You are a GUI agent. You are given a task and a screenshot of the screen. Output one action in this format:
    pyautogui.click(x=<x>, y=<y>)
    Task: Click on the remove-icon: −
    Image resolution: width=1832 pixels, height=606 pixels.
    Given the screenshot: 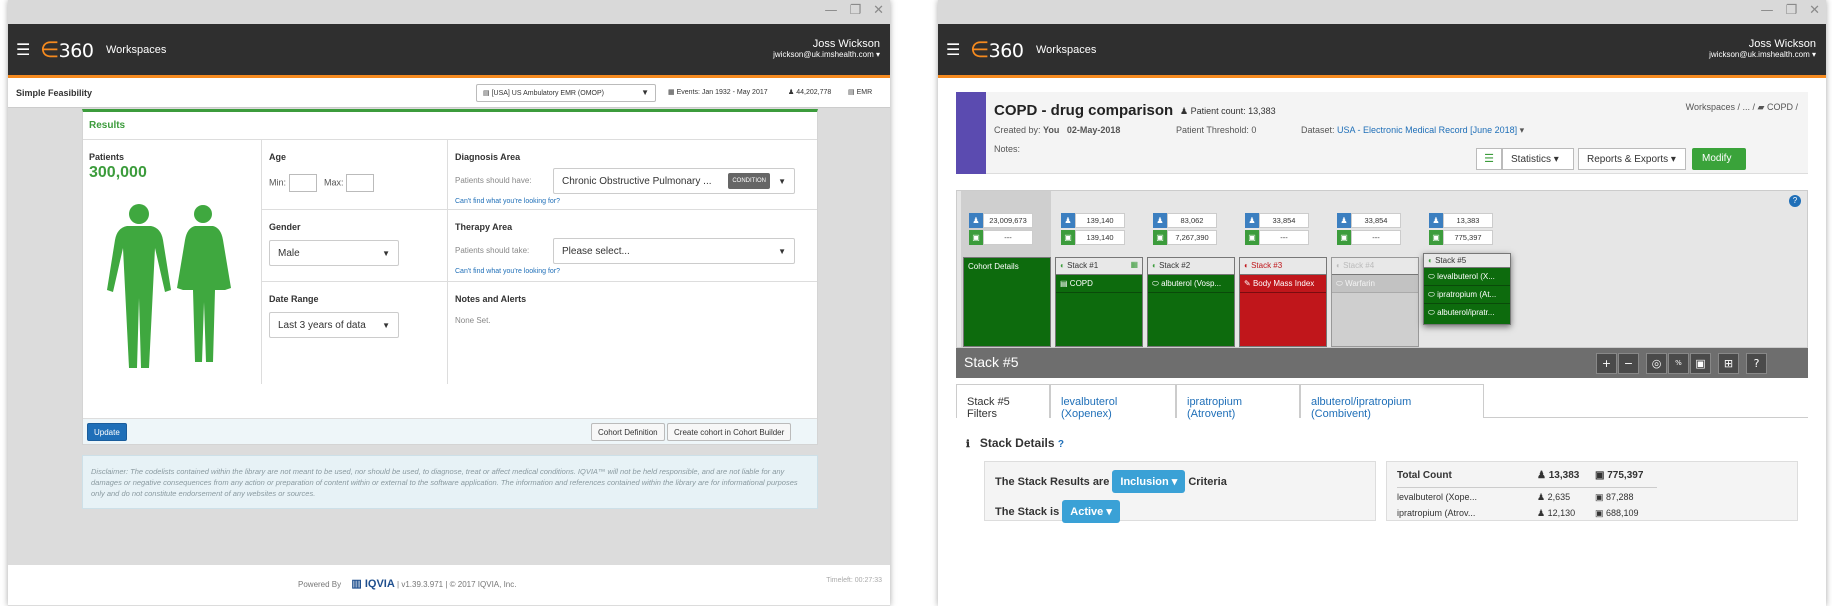 What is the action you would take?
    pyautogui.click(x=1628, y=363)
    